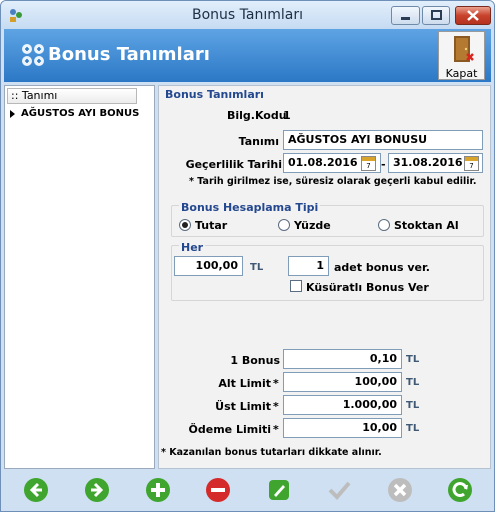 This screenshot has height=512, width=495. What do you see at coordinates (342, 359) in the screenshot?
I see `one-bonus-input: 0,10` at bounding box center [342, 359].